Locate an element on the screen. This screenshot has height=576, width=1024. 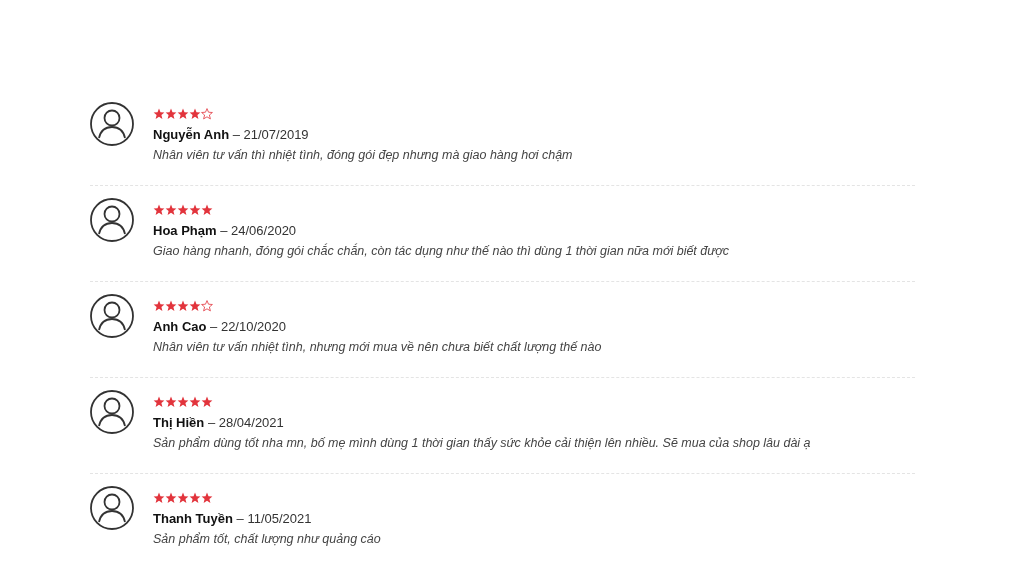
review-text: Sản phẩm dùng tốt nha mn, bố mẹ mình dùng 1 thời gian thấy sức khỏe cải thiện lên nhiều. Sẽ mua của shop lâu dài ạ is located at coordinates (482, 443).